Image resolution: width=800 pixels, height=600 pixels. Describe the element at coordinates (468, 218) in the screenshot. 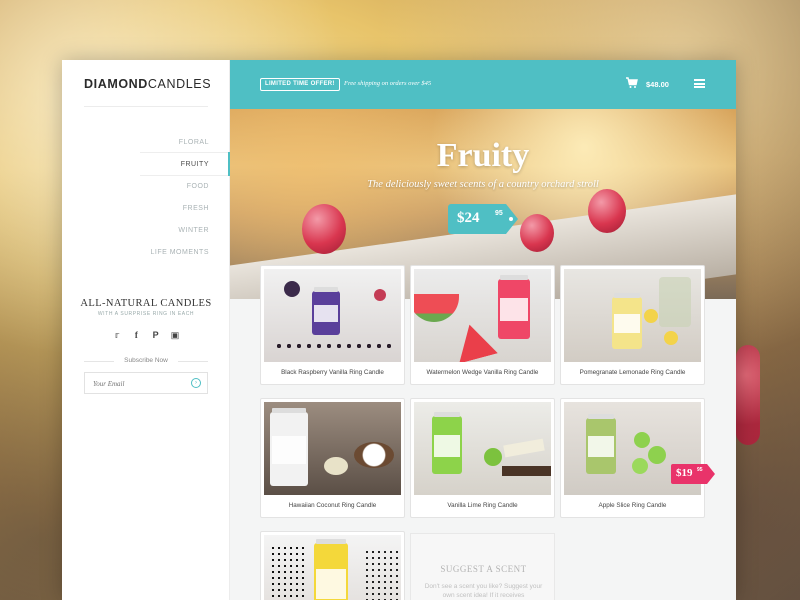

I see `hero-price-dollars: $24` at that location.